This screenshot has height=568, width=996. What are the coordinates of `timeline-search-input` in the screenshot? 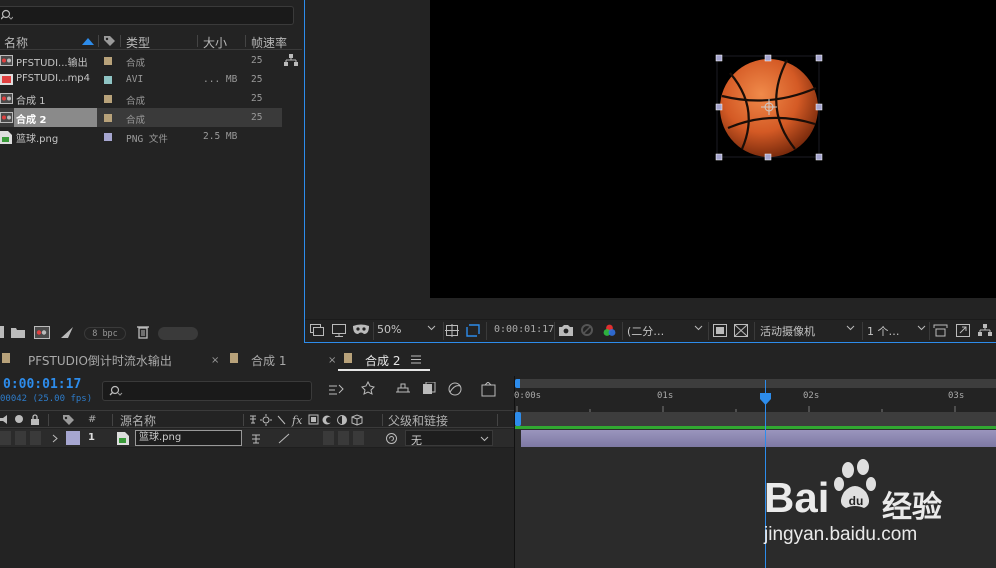 It's located at (207, 391).